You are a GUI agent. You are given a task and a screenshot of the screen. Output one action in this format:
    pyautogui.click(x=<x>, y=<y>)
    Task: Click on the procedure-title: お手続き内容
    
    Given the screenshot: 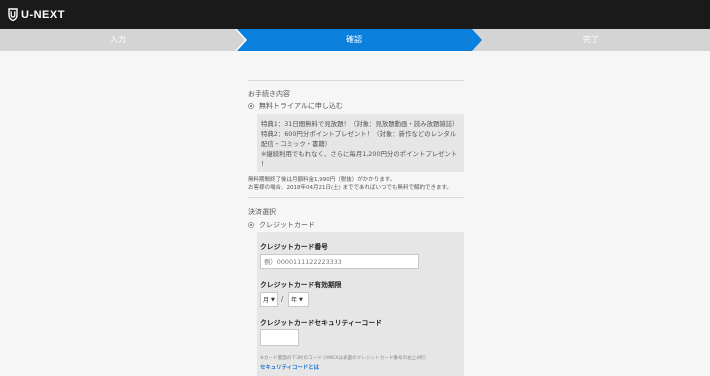 What is the action you would take?
    pyautogui.click(x=269, y=94)
    